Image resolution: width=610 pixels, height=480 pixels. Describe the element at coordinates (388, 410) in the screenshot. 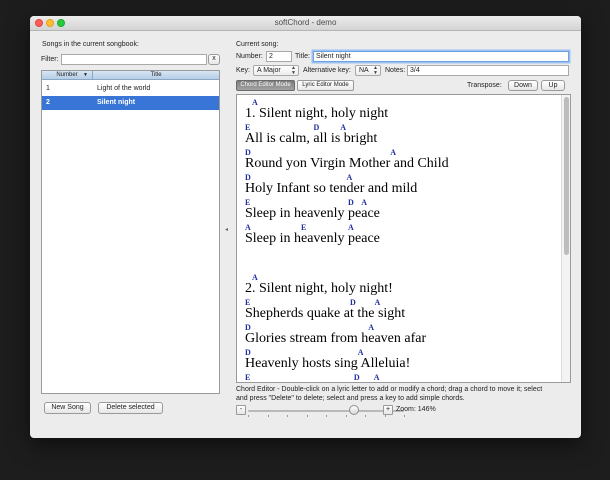

I see `zoom-in-button: +` at that location.